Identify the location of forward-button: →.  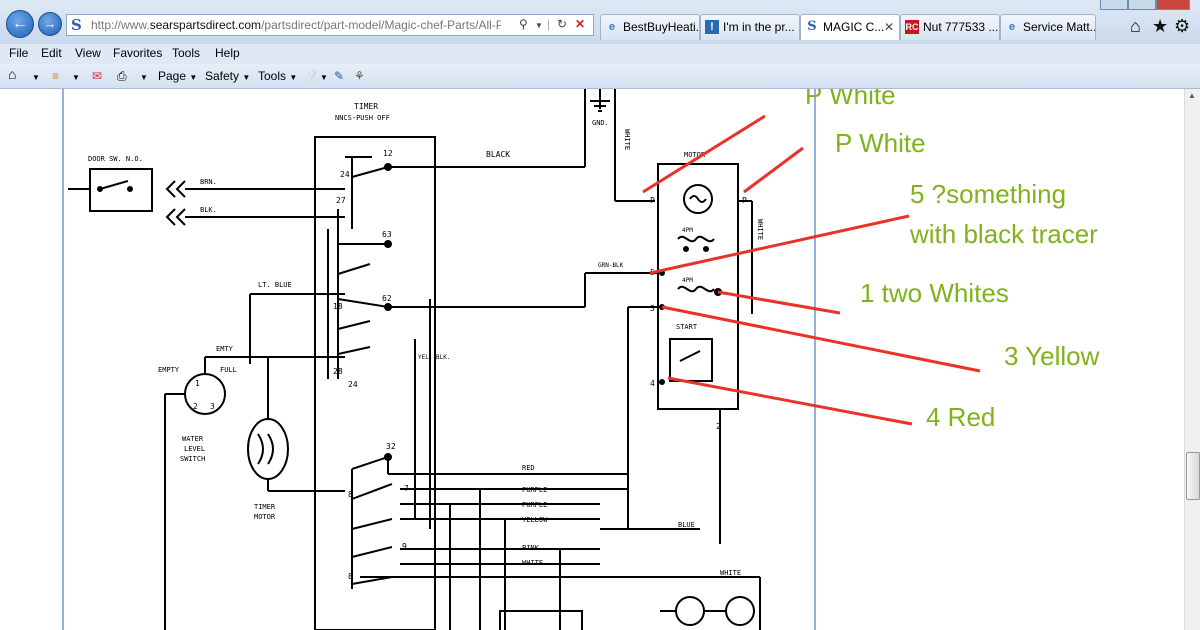
(50, 24).